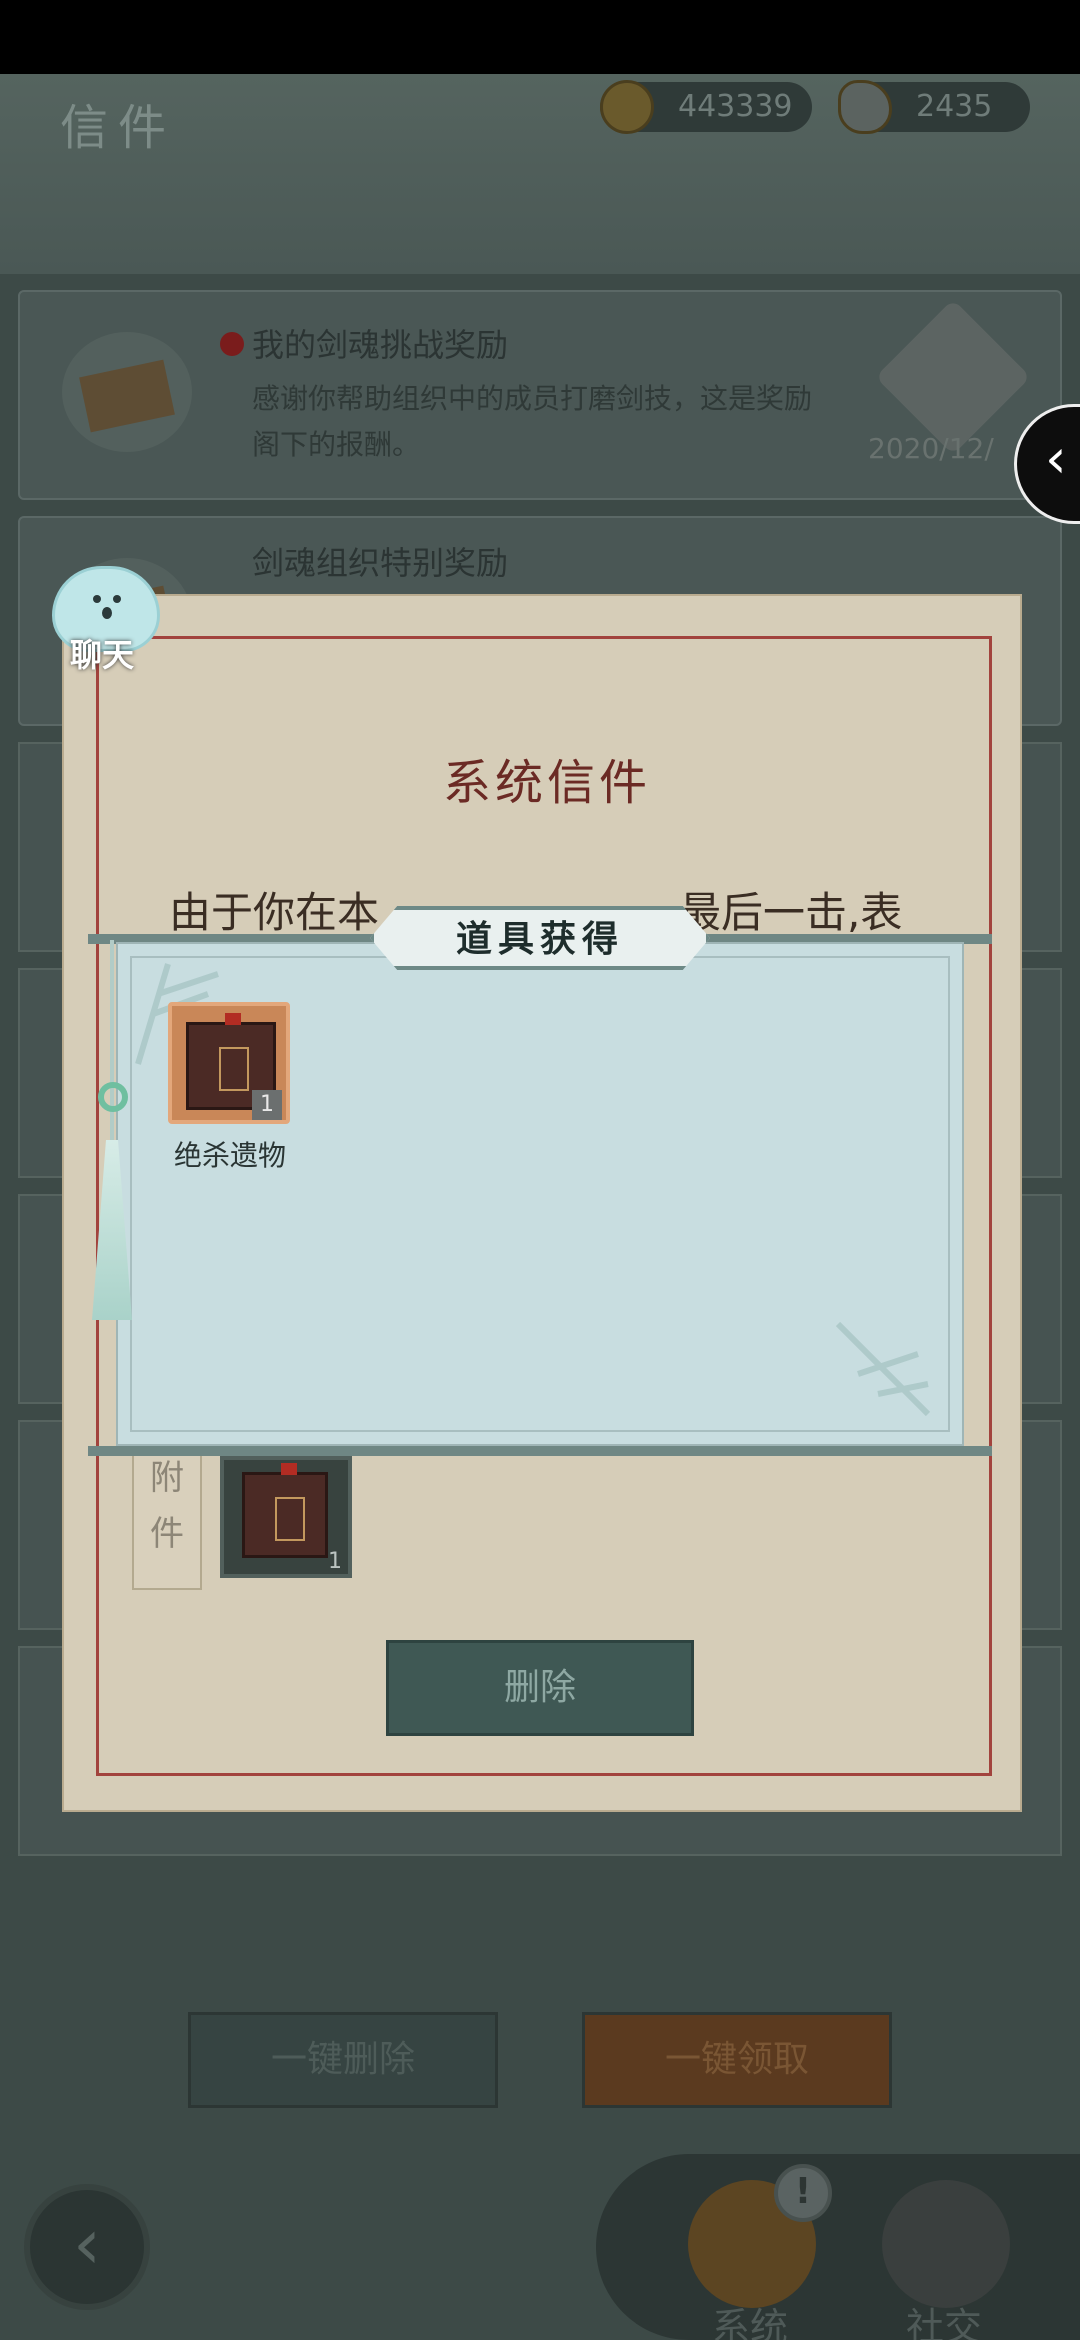  Describe the element at coordinates (540, 1451) in the screenshot. I see `dialog-bottom-rod` at that location.